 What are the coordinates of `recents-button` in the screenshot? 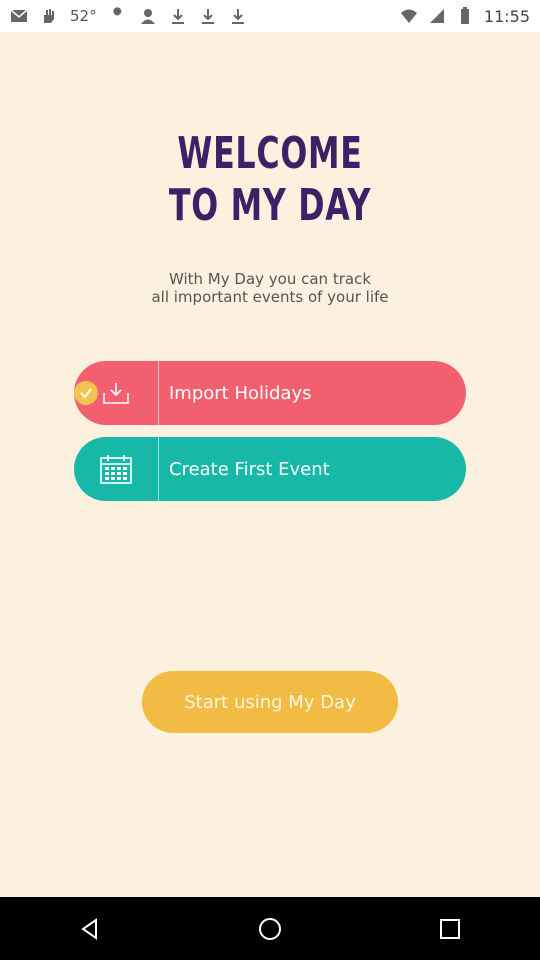 It's located at (450, 929).